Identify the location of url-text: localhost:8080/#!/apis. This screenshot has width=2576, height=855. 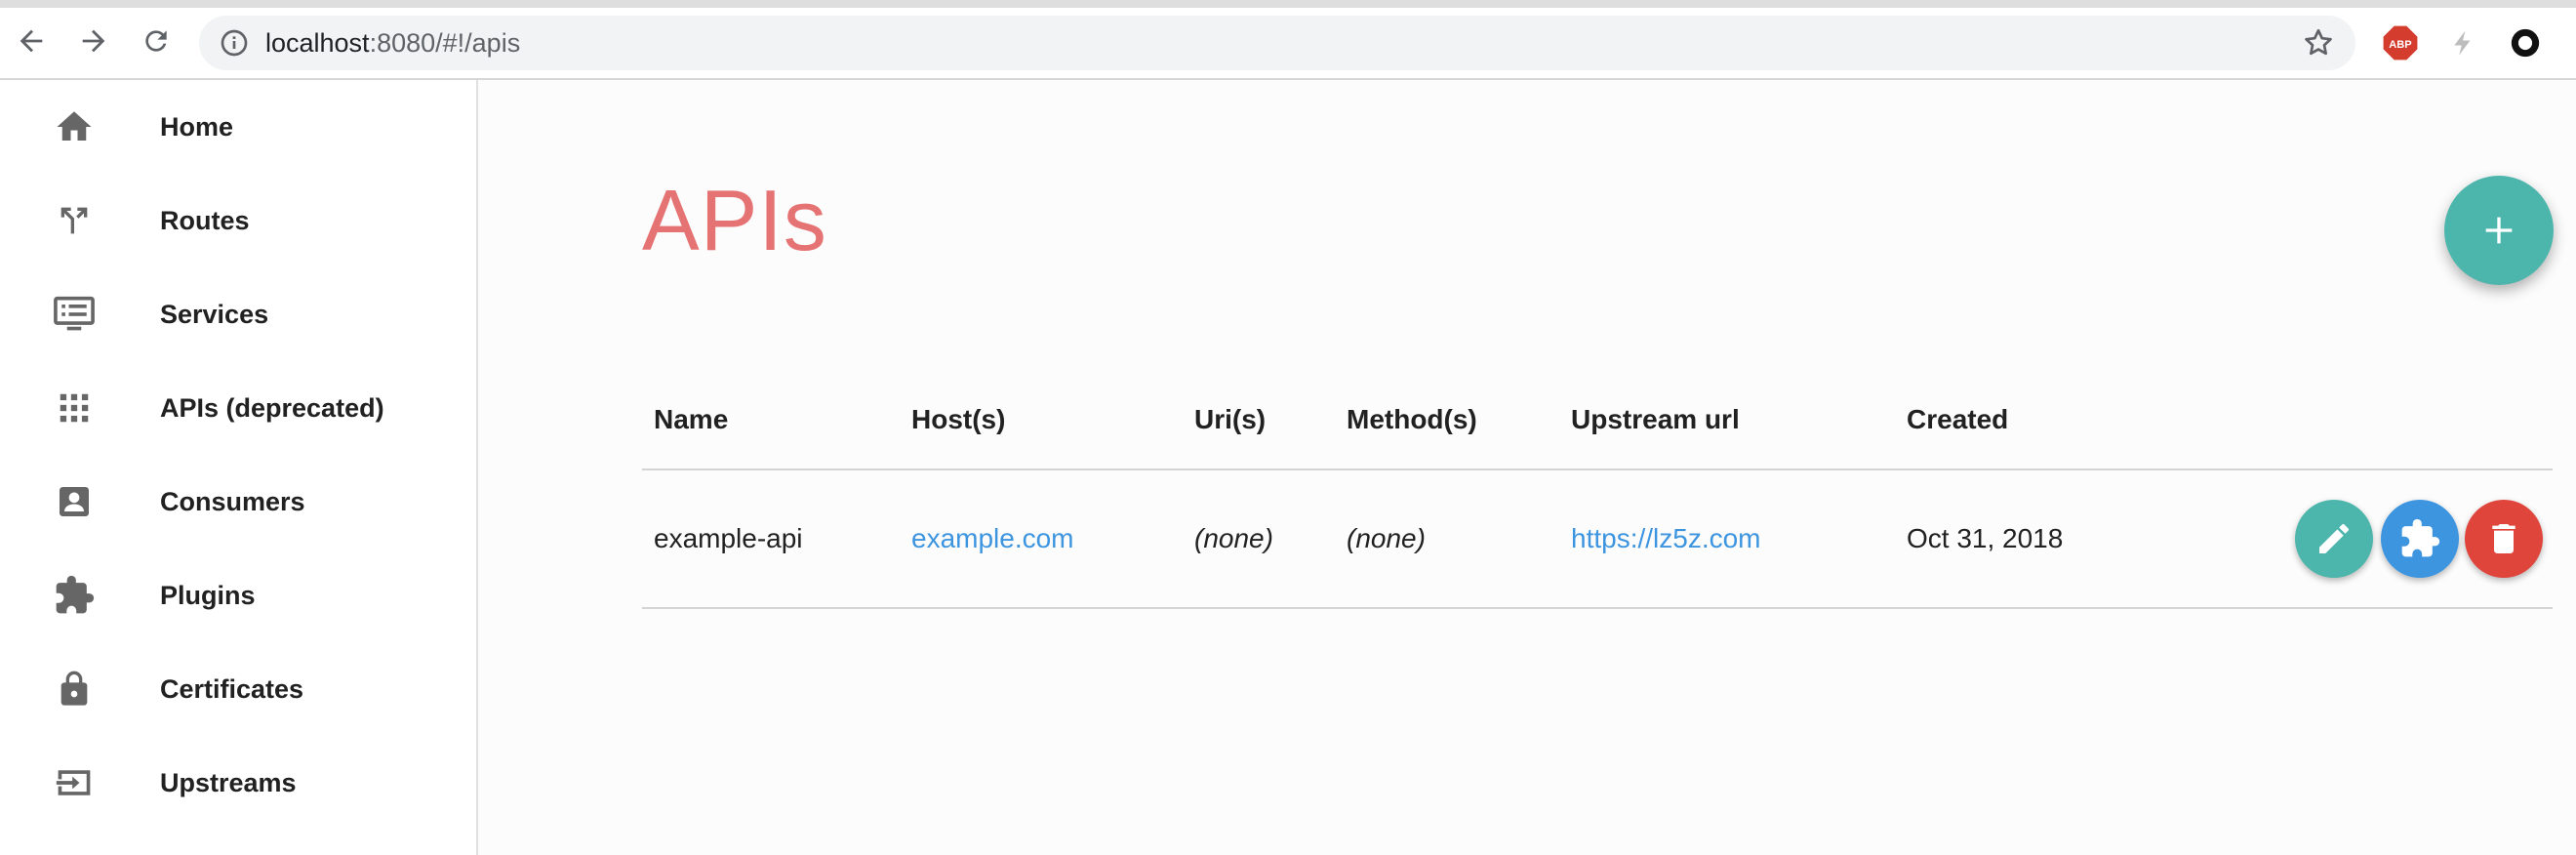
(392, 43).